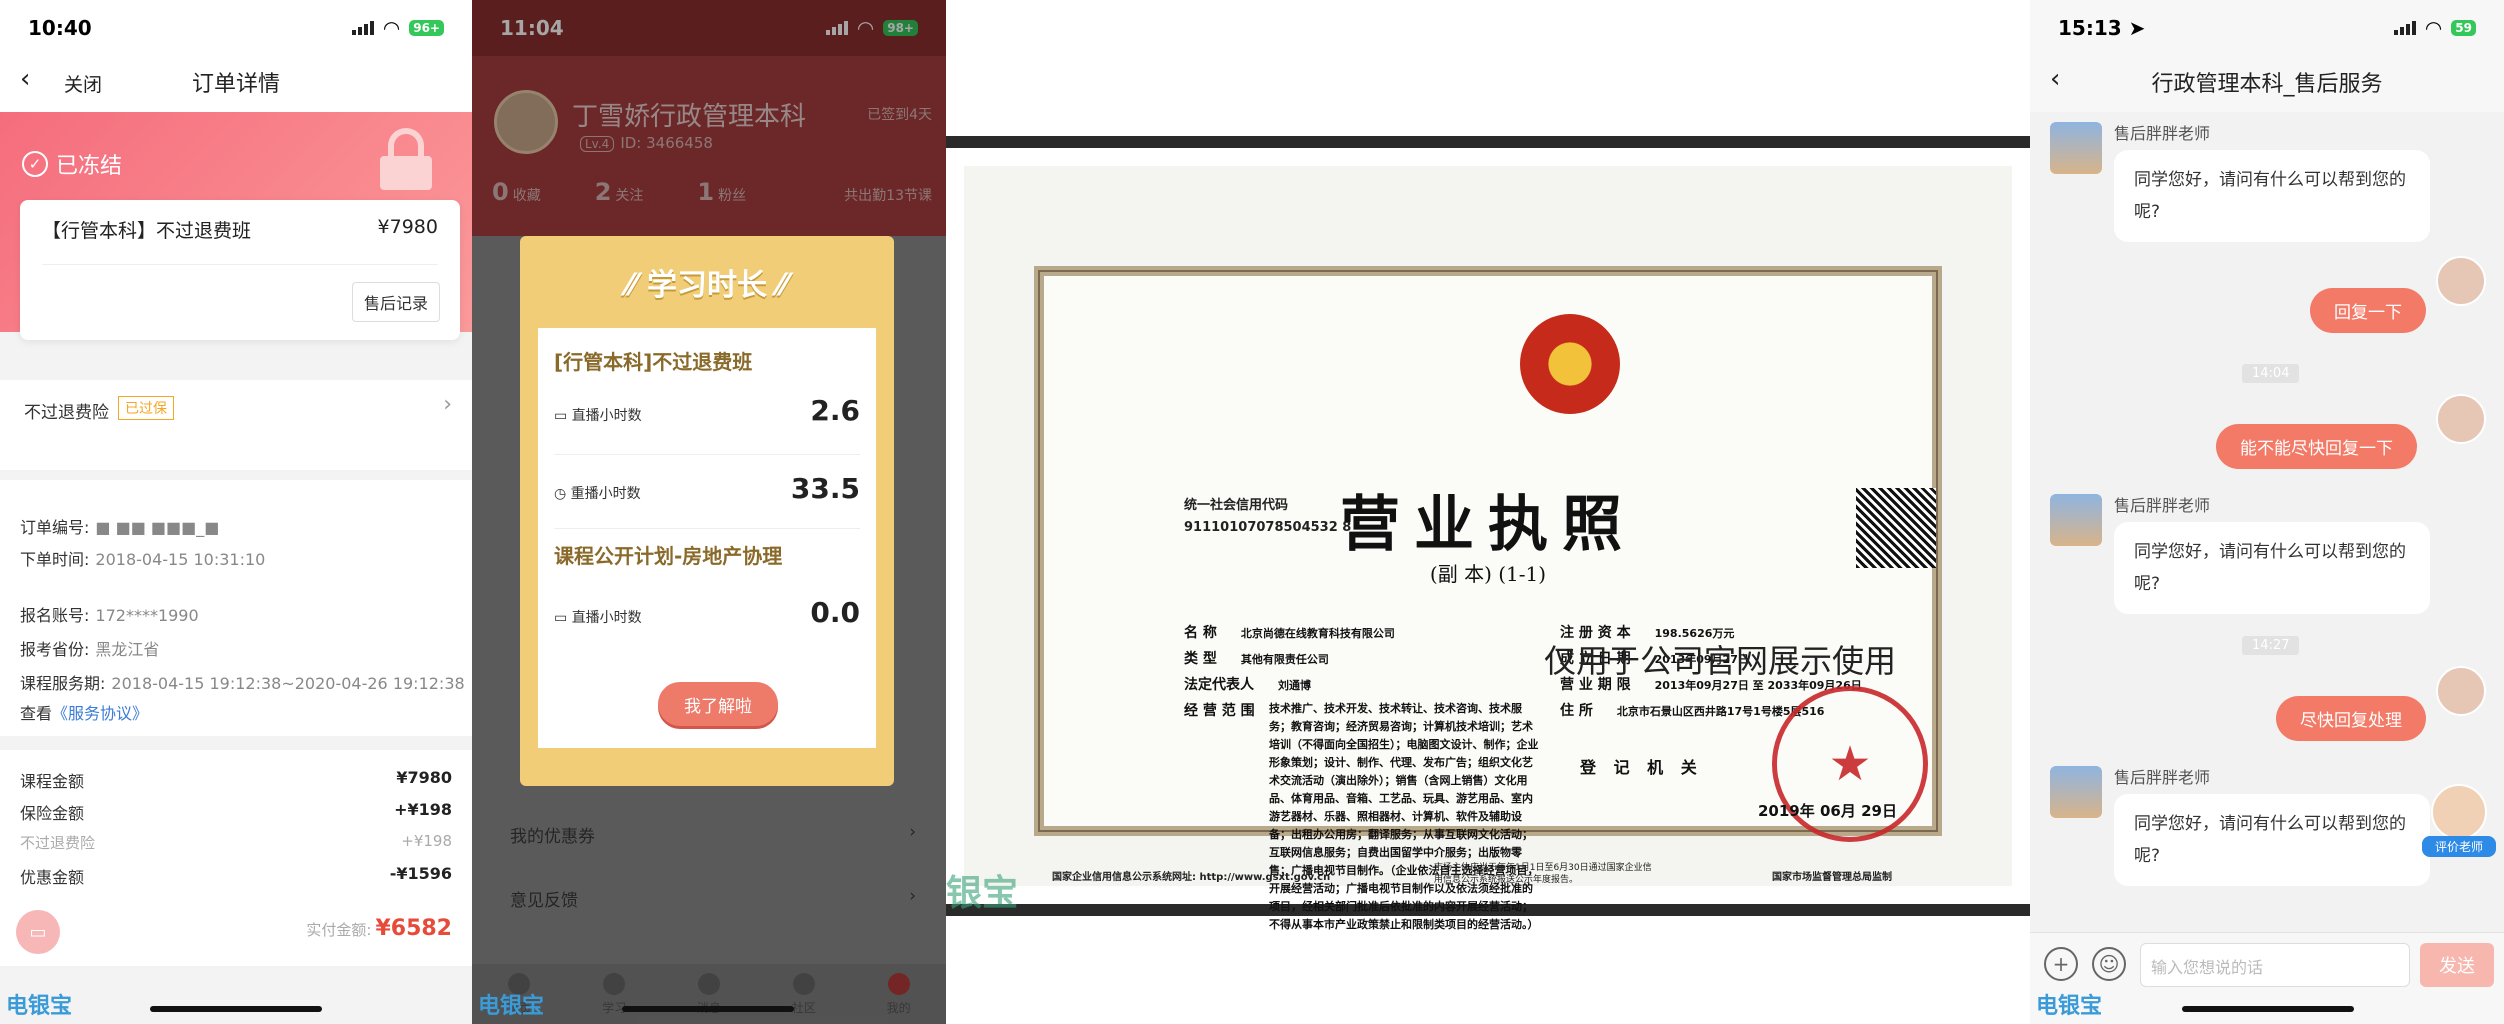 The image size is (2504, 1024). Describe the element at coordinates (2275, 965) in the screenshot. I see `message-input: 输入您想说的话` at that location.